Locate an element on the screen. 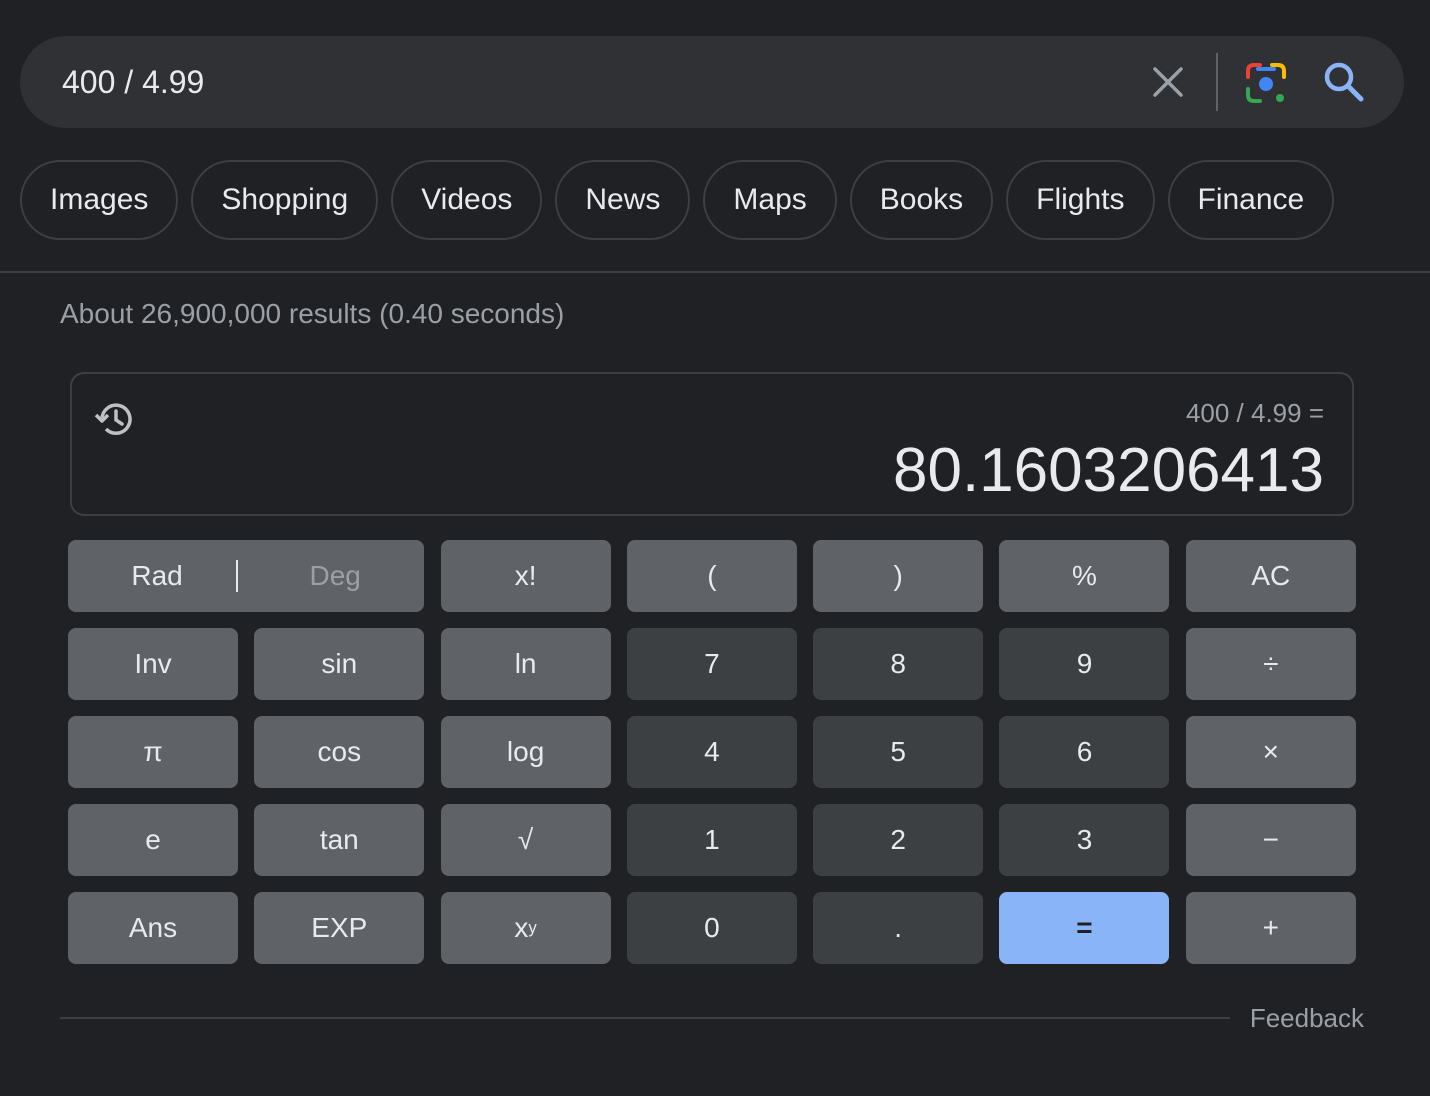  factorial-key: x! is located at coordinates (525, 576).